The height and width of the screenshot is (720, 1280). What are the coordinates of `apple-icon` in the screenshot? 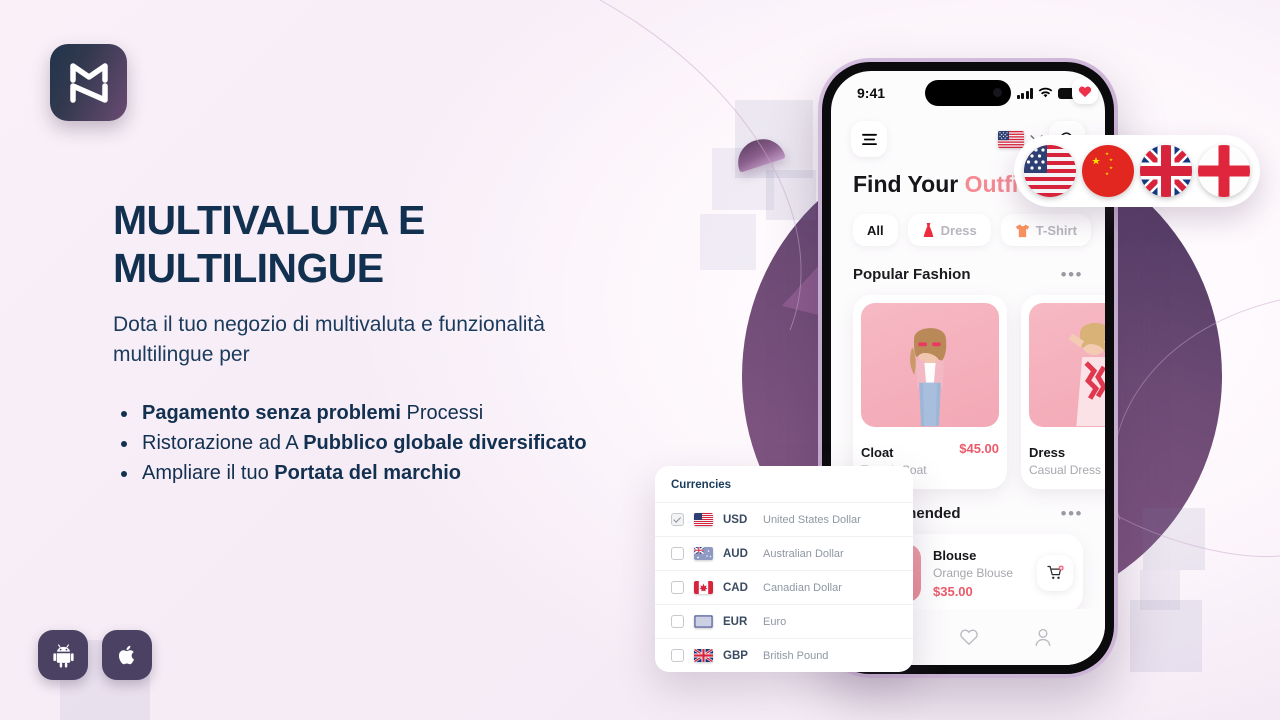 It's located at (126, 655).